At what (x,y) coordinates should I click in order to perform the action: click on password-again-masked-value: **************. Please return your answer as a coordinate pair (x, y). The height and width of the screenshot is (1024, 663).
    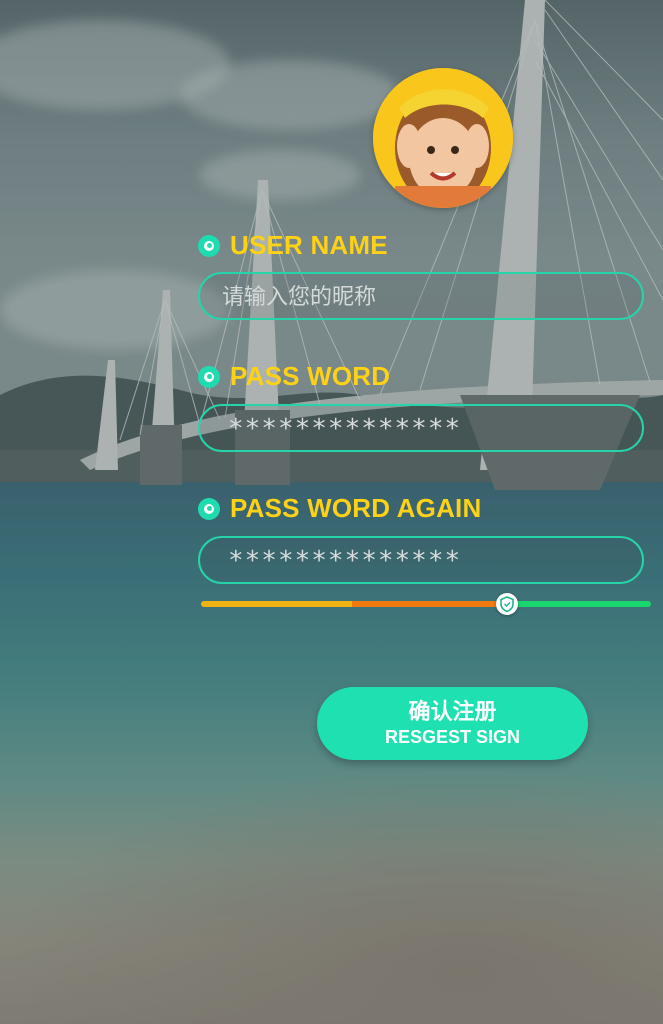
    Looking at the image, I should click on (345, 561).